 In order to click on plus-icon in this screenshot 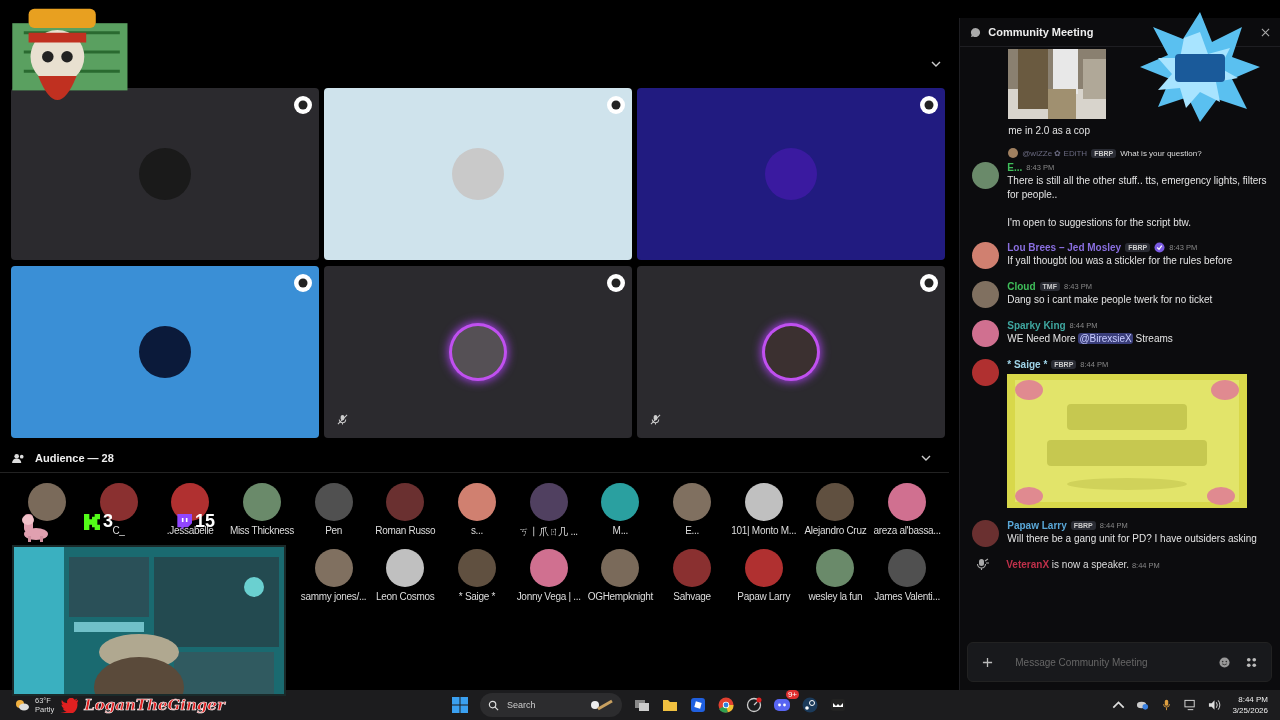, I will do `click(988, 662)`.